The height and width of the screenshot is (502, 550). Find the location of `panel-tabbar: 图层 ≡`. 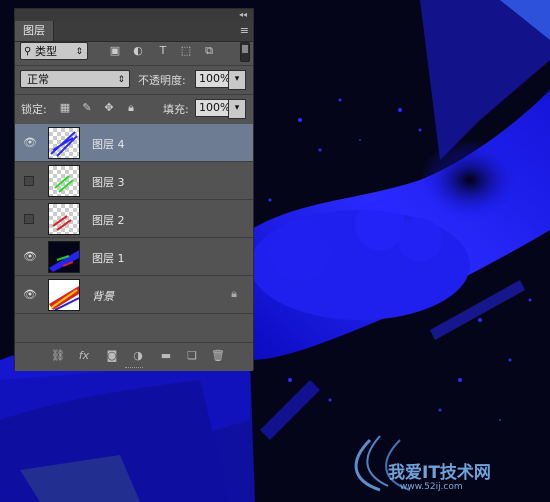

panel-tabbar: 图层 ≡ is located at coordinates (134, 31).